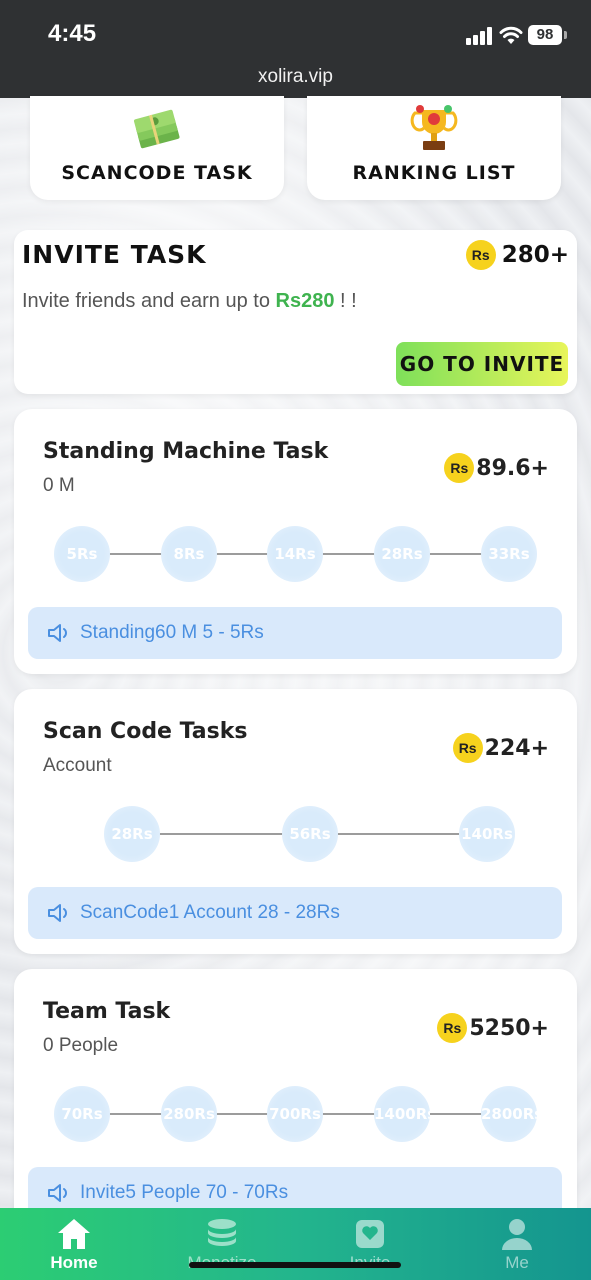 The image size is (591, 1280). I want to click on nav-me: Me, so click(517, 1244).